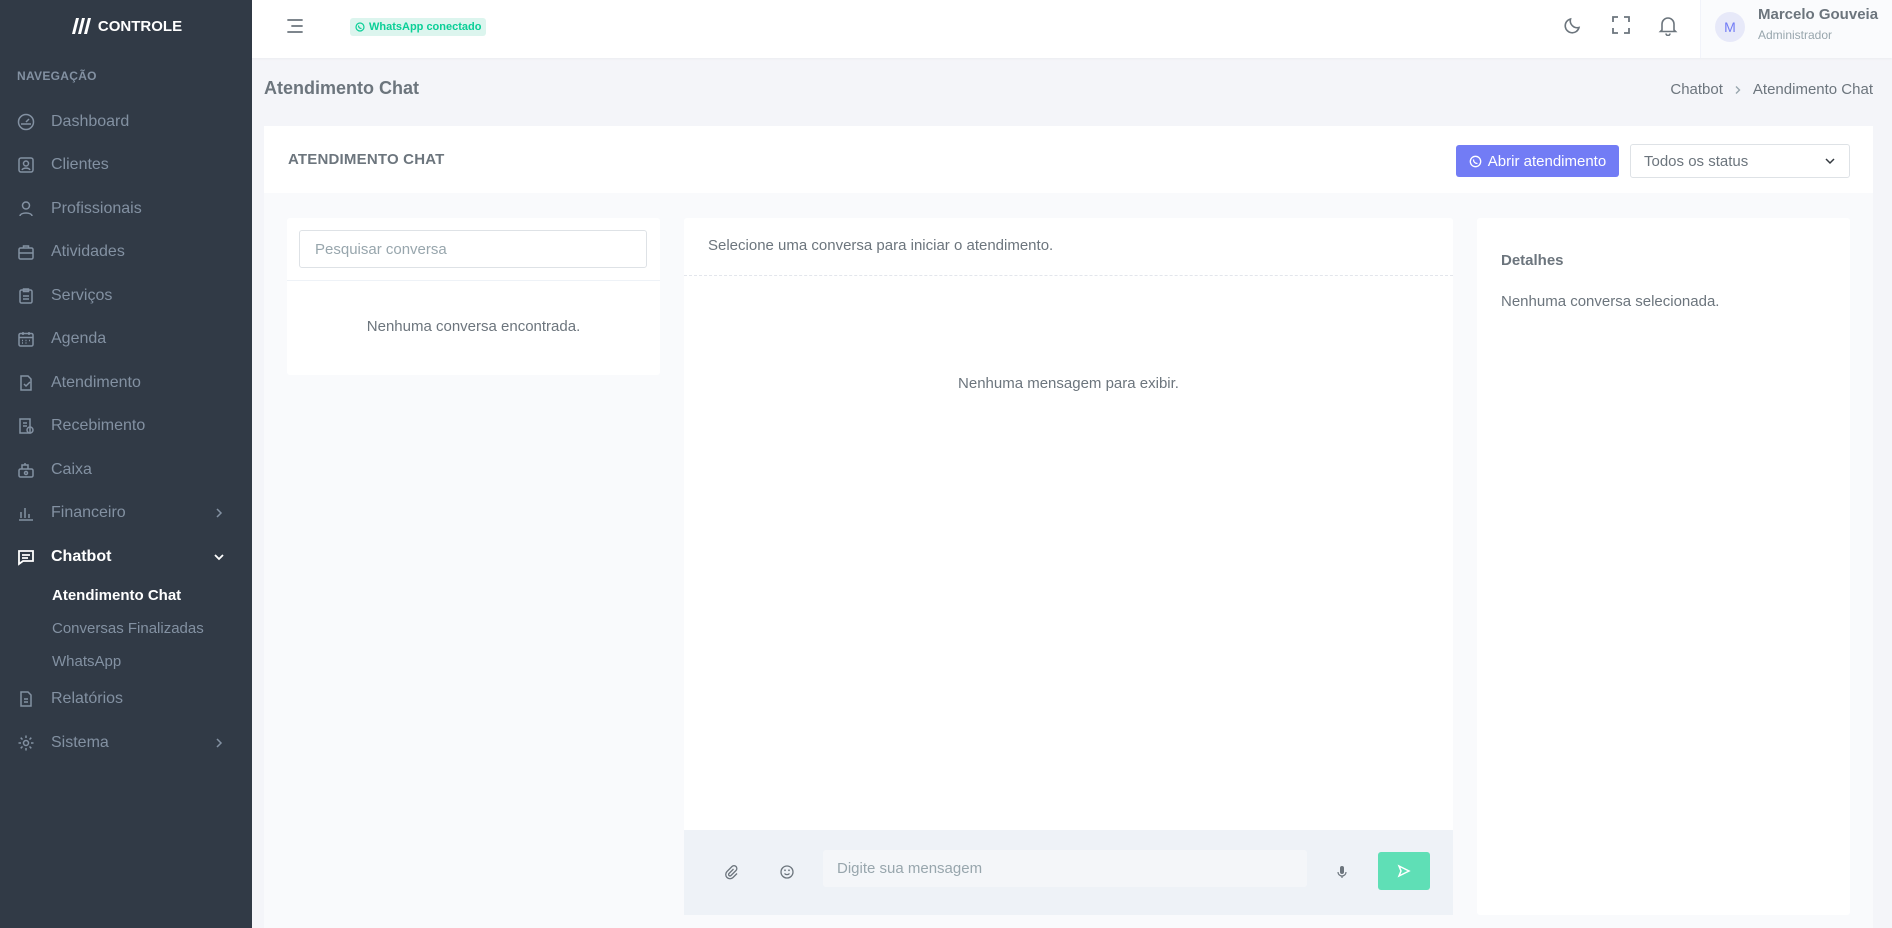 Image resolution: width=1892 pixels, height=928 pixels. I want to click on clients-icon, so click(26, 165).